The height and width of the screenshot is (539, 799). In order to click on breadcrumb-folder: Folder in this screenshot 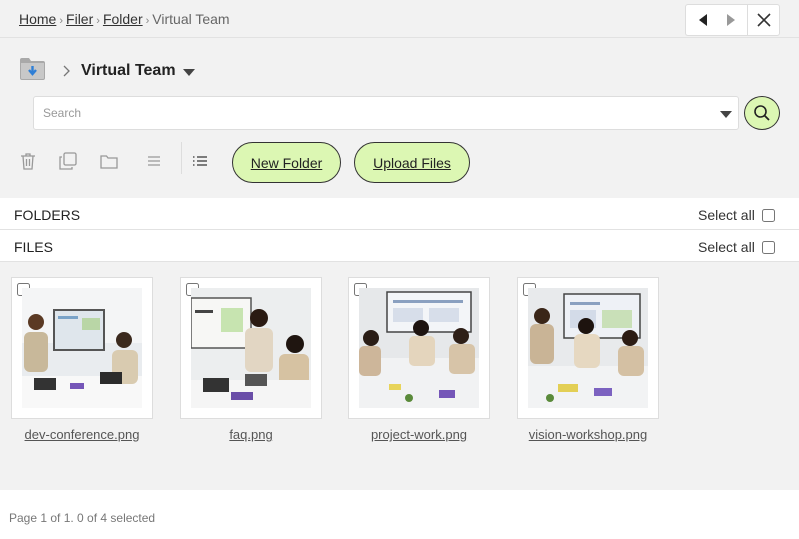, I will do `click(123, 19)`.